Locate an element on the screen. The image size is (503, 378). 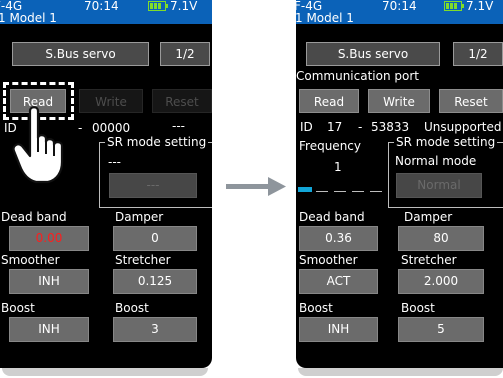
id-label: ID is located at coordinates (306, 127).